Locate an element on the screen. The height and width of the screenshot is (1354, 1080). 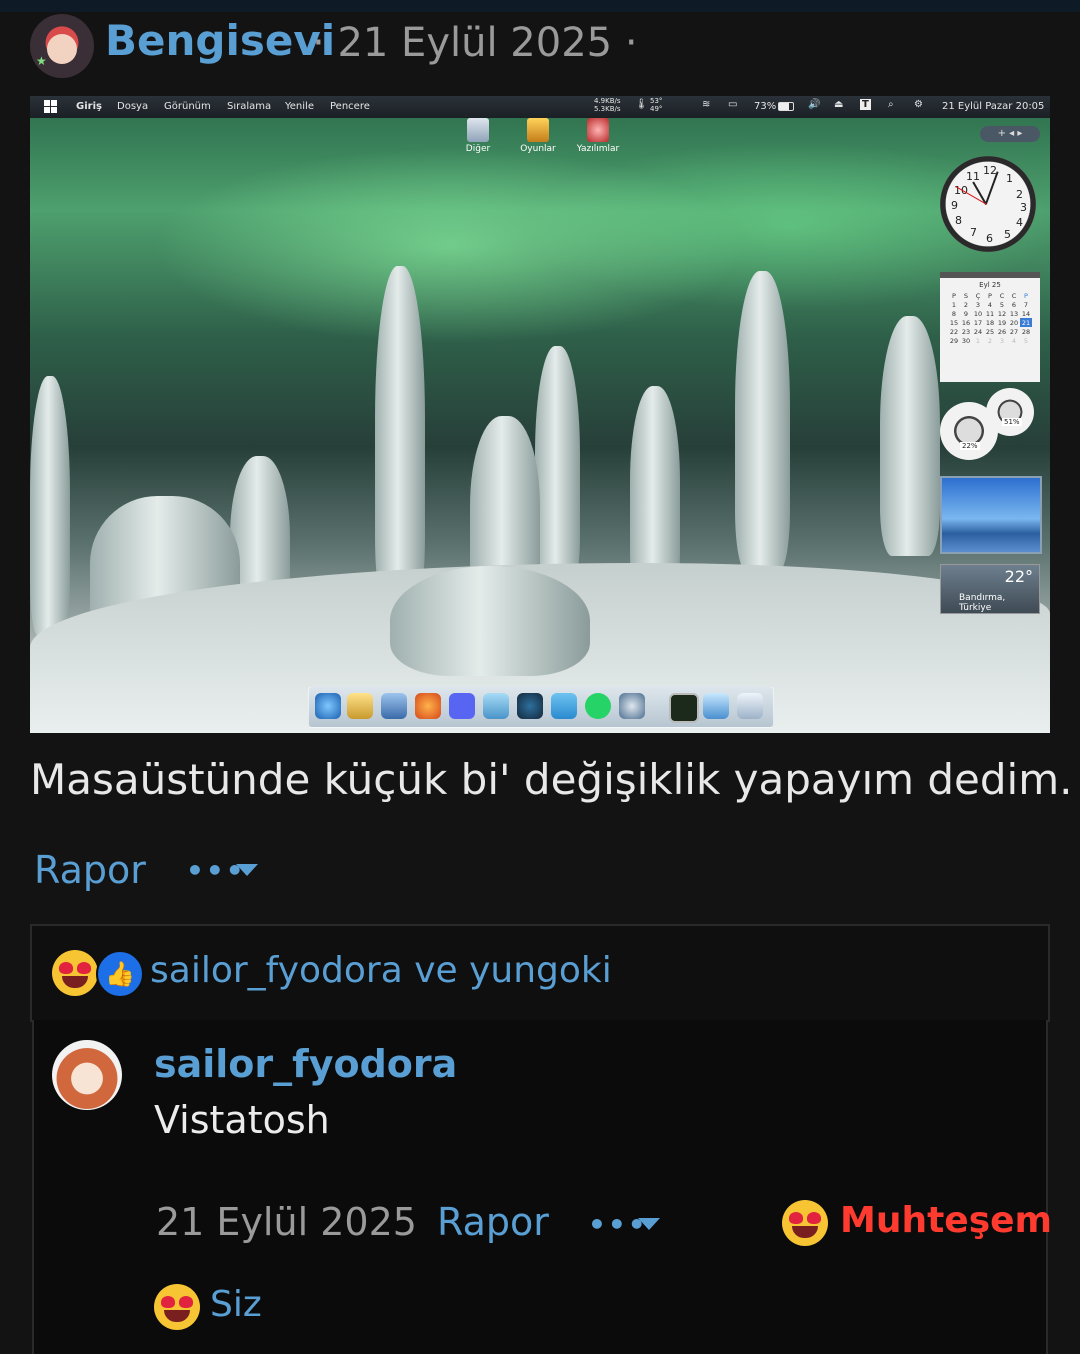
commenter-avatar is located at coordinates (87, 1075).